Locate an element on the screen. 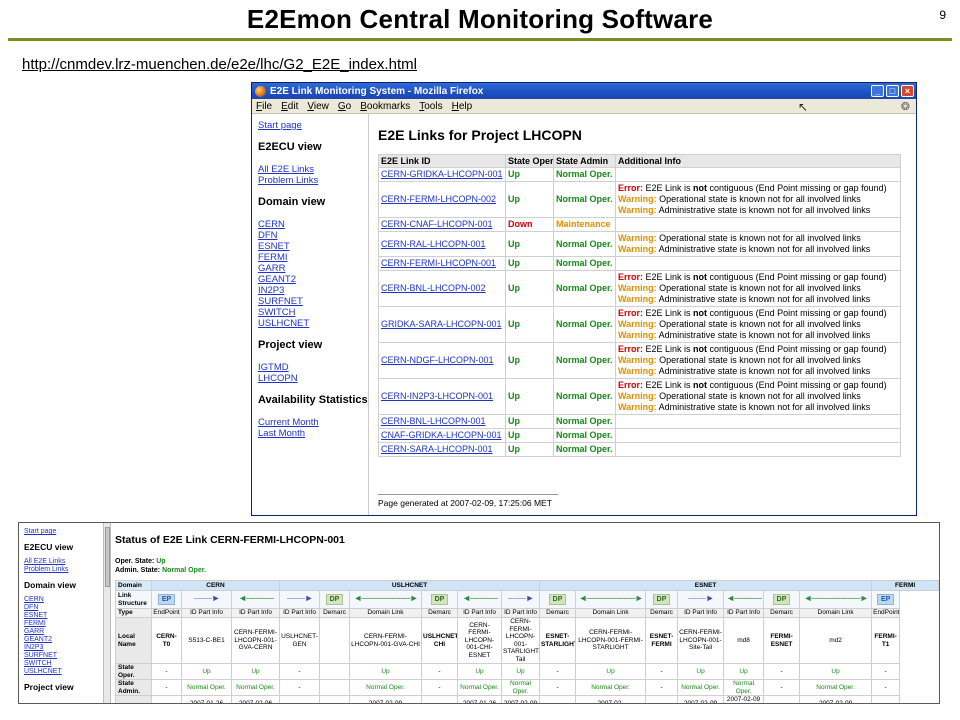 The height and width of the screenshot is (720, 960). nav-domain-uslhcnet: USLHCNET is located at coordinates (313, 323).